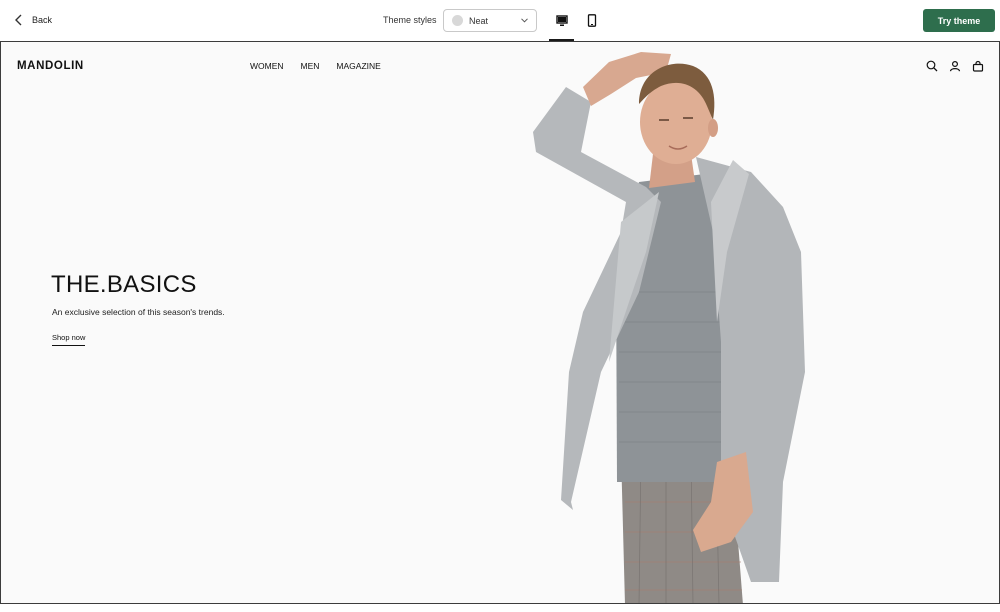  What do you see at coordinates (69, 339) in the screenshot?
I see `shop-now-link: Shop now` at bounding box center [69, 339].